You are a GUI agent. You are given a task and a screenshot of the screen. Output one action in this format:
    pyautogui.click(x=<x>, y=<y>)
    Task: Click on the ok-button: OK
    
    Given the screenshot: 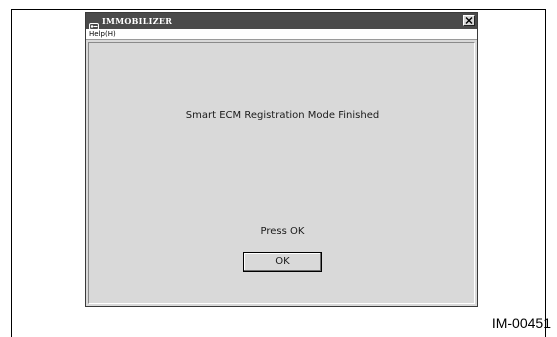 What is the action you would take?
    pyautogui.click(x=282, y=262)
    